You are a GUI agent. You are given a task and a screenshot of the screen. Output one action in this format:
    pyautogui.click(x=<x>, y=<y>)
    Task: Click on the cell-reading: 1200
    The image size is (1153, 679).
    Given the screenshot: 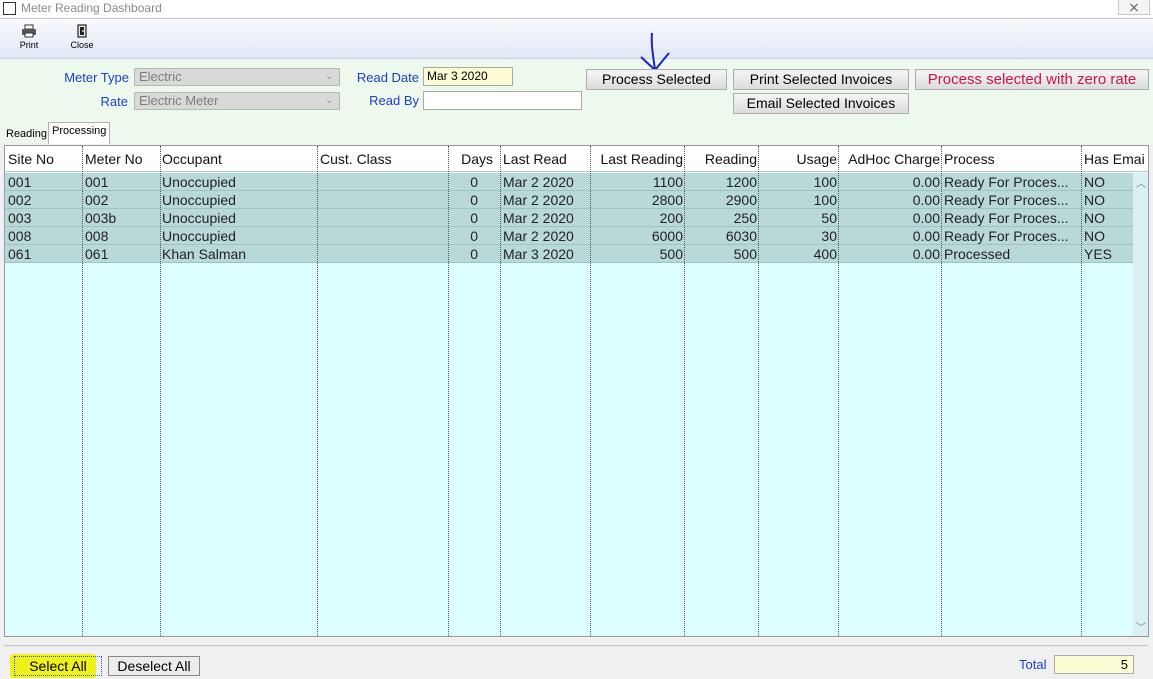 What is the action you would take?
    pyautogui.click(x=741, y=182)
    